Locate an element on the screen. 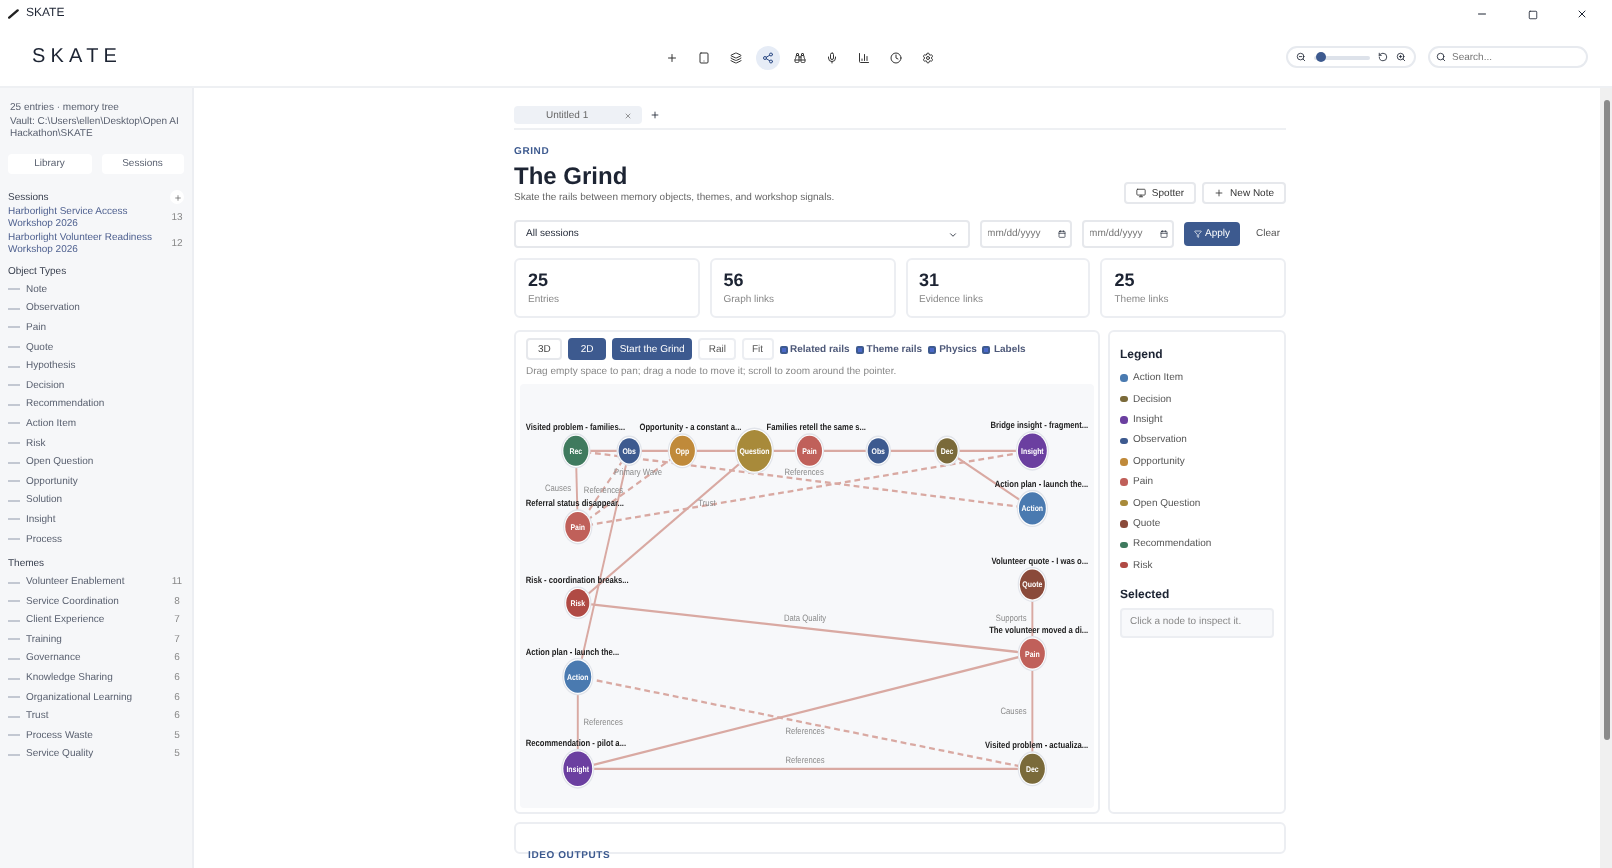  bar-chart-icon is located at coordinates (864, 58).